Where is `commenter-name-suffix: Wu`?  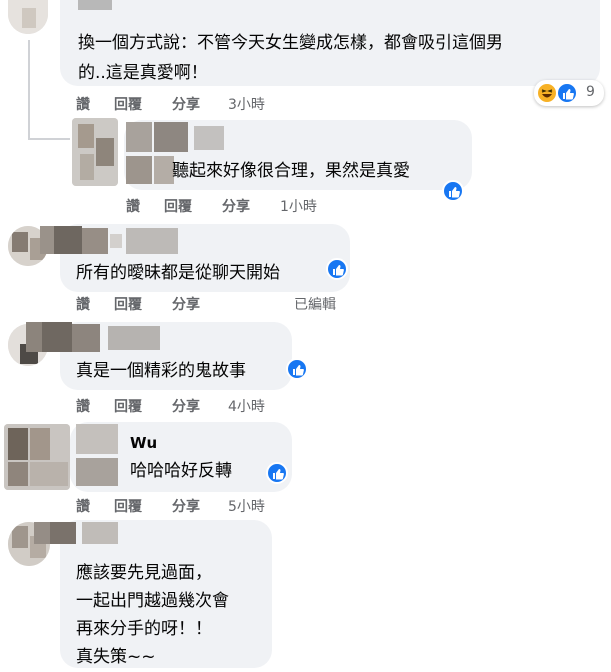 commenter-name-suffix: Wu is located at coordinates (143, 443).